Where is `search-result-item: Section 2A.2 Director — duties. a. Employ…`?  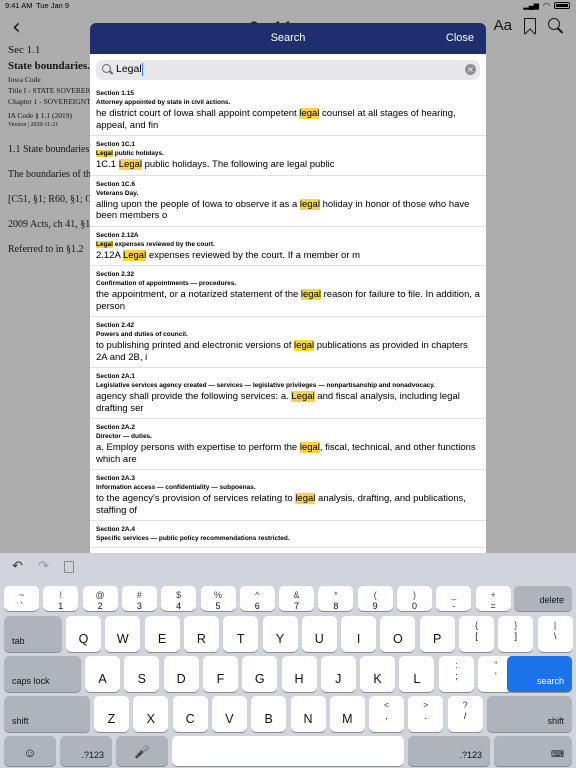 search-result-item: Section 2A.2 Director — duties. a. Employ… is located at coordinates (288, 444).